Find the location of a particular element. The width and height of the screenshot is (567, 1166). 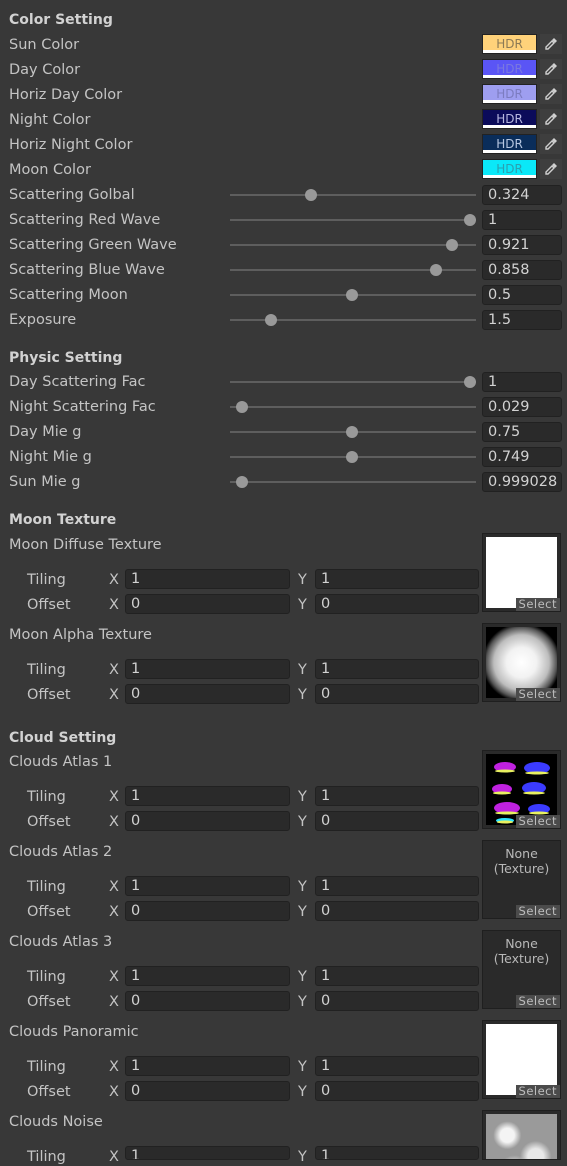

scattering-blue-wave-slider is located at coordinates (353, 270).